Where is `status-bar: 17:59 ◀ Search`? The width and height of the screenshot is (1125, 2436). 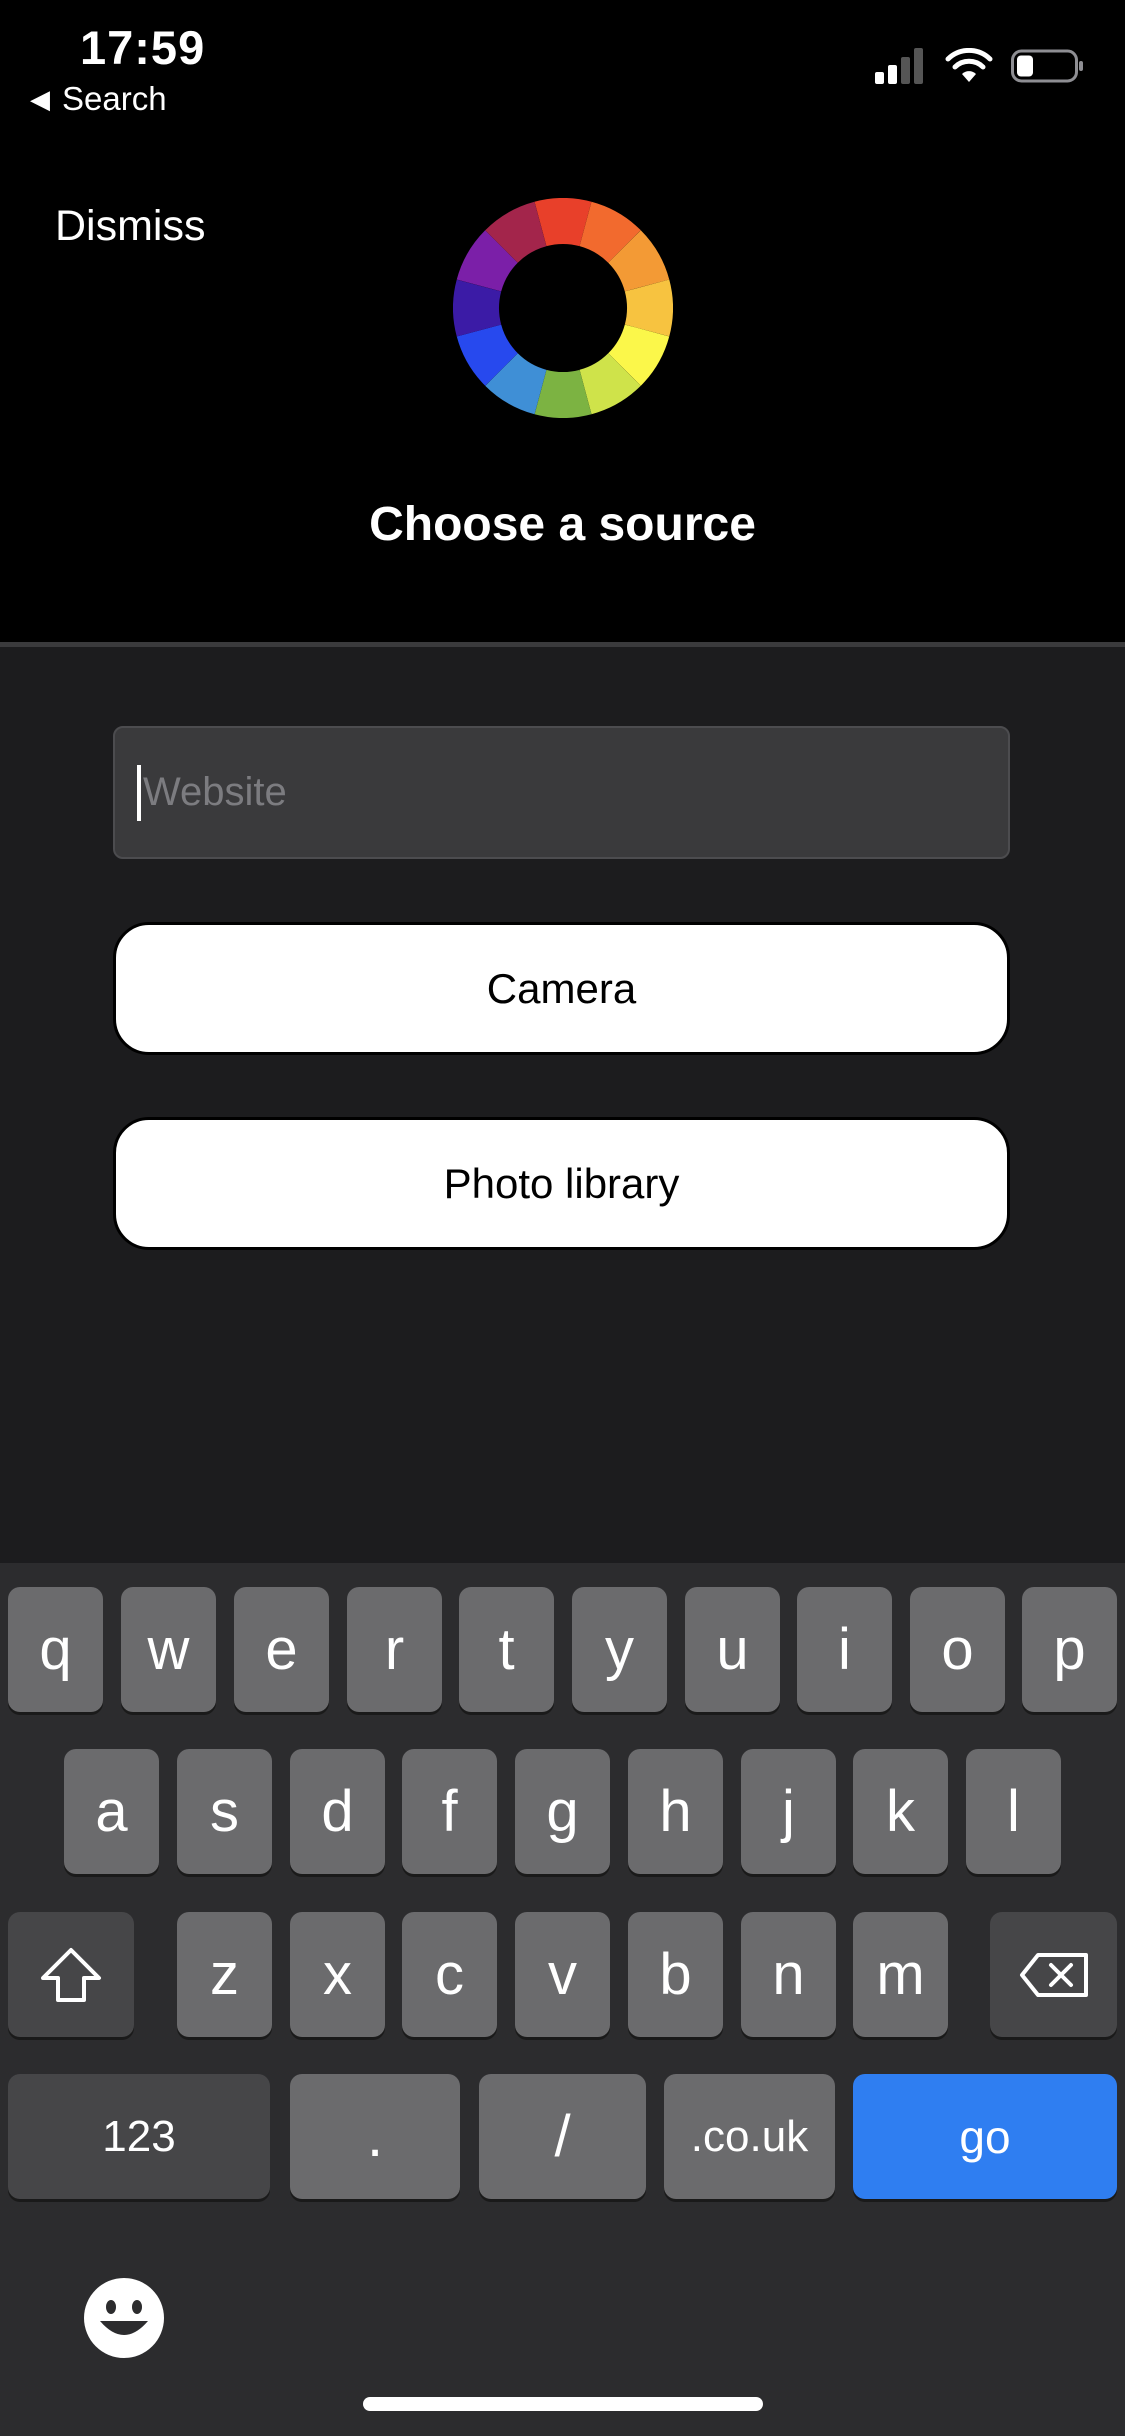
status-bar: 17:59 ◀ Search is located at coordinates (562, 65).